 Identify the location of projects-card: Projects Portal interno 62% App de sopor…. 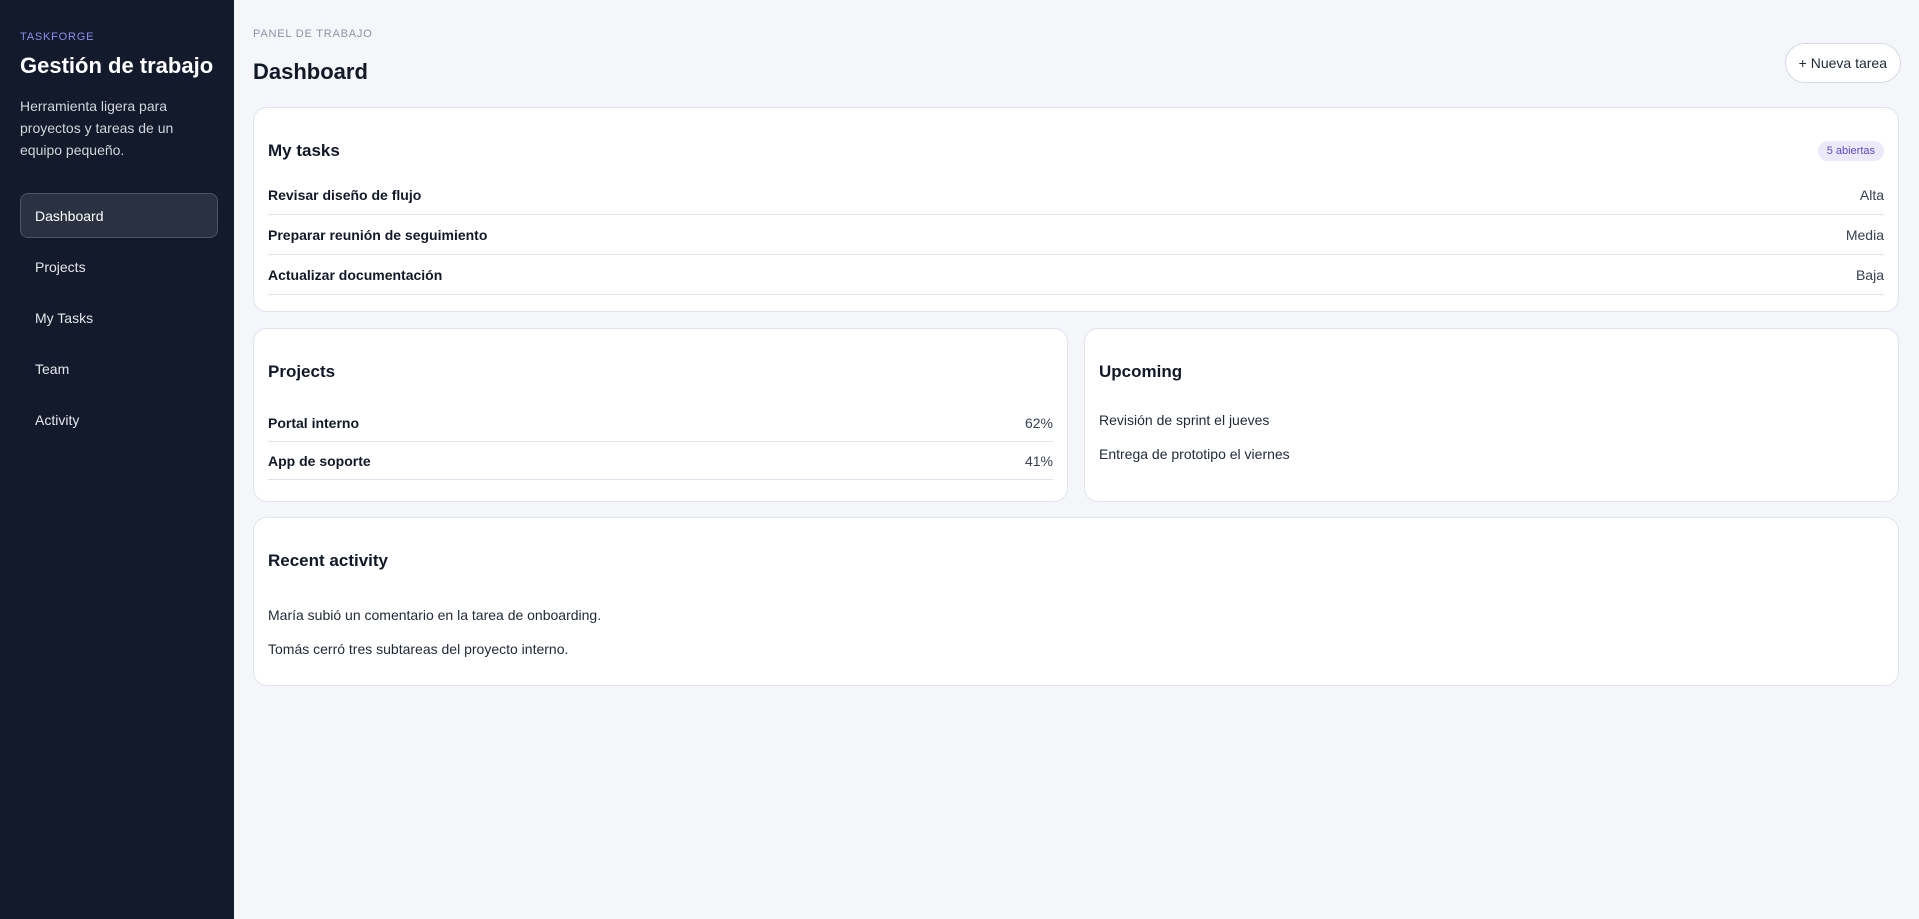
(660, 415).